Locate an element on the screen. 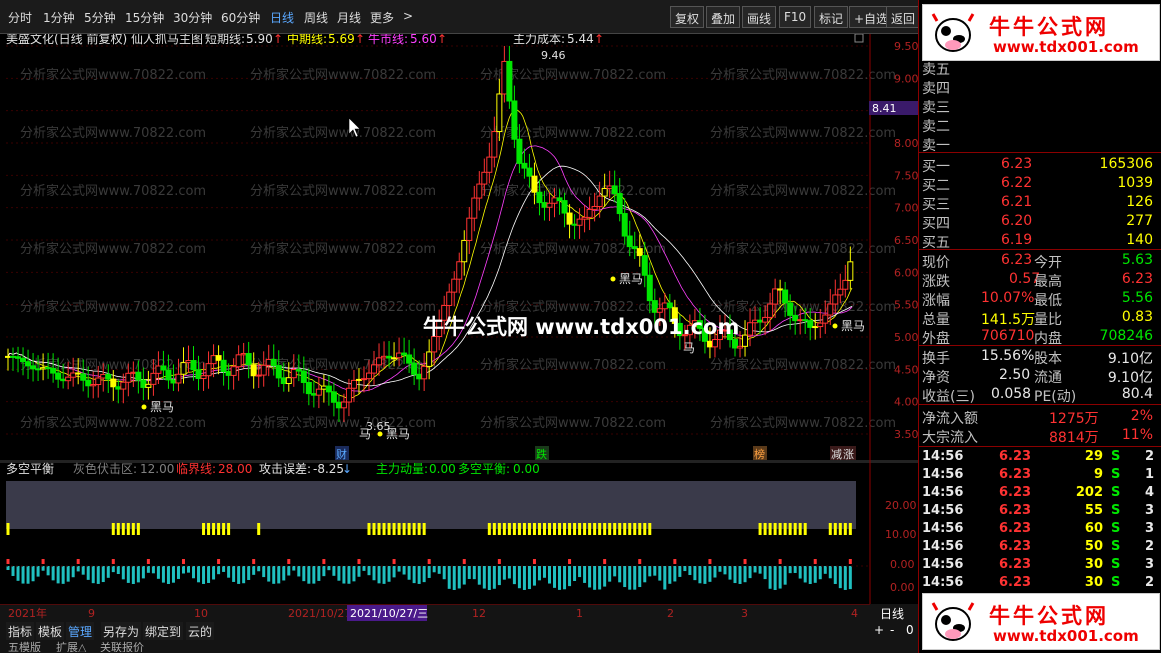  attack-error-label: 攻击误差: is located at coordinates (285, 469).